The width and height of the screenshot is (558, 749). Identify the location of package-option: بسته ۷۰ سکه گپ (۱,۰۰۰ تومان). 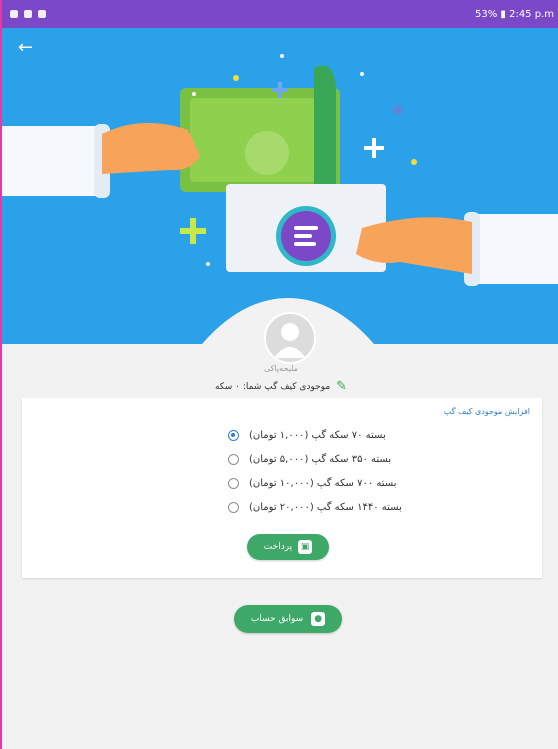
(378, 435).